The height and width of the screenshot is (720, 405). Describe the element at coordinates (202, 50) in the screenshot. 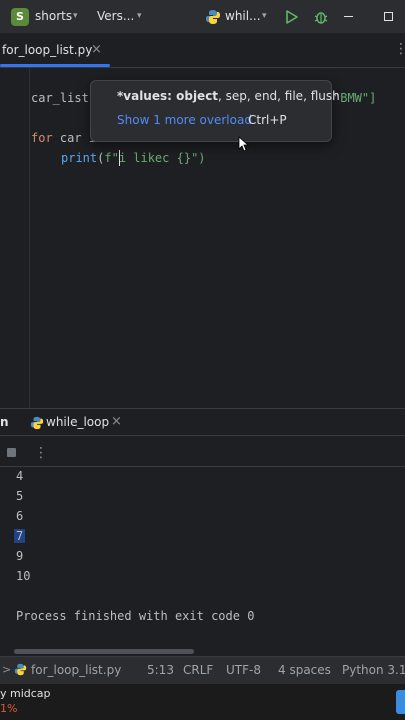

I see `editor-tab-bar: for_loop_list.py × ⋮` at that location.